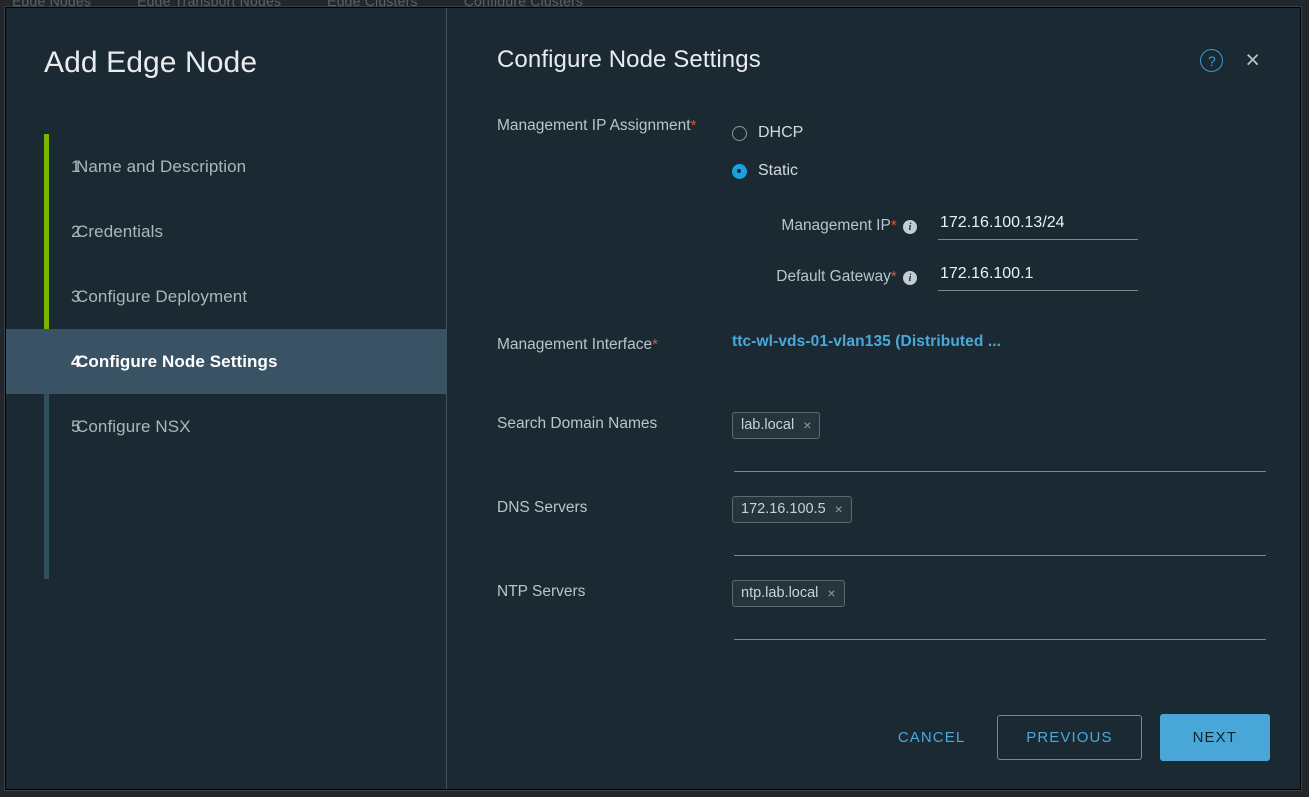 The height and width of the screenshot is (797, 1309). What do you see at coordinates (1016, 133) in the screenshot?
I see `radio-option-dhcp: DHCP` at bounding box center [1016, 133].